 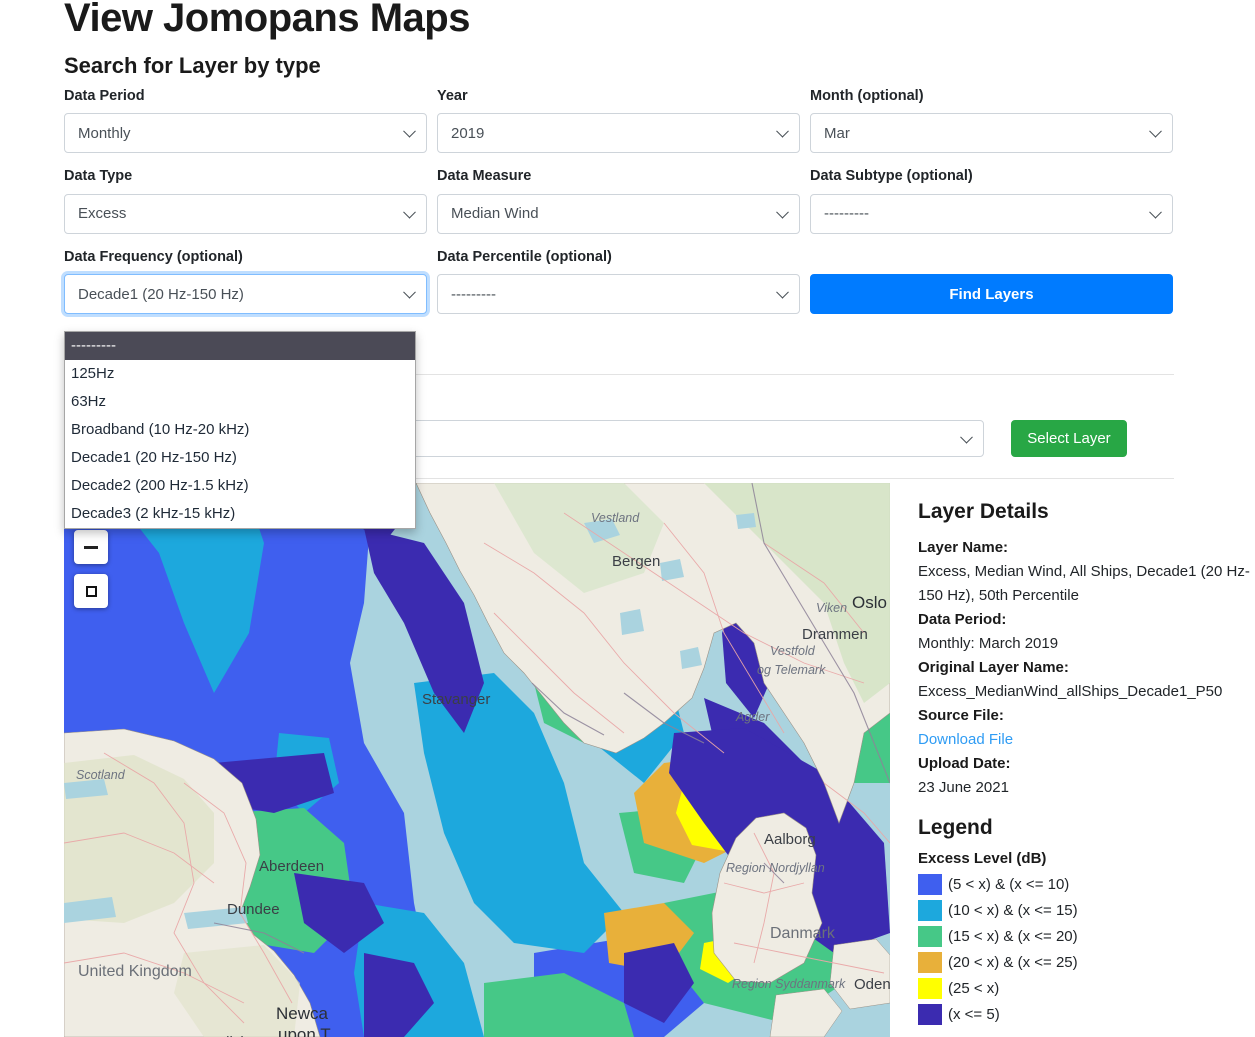 I want to click on select-data-type-value: Excess, so click(x=102, y=214).